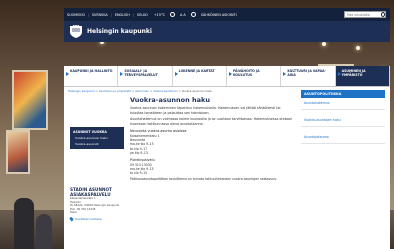 This screenshot has width=394, height=249. I want to click on map-link: Osoitteen kartalla, so click(96, 219).